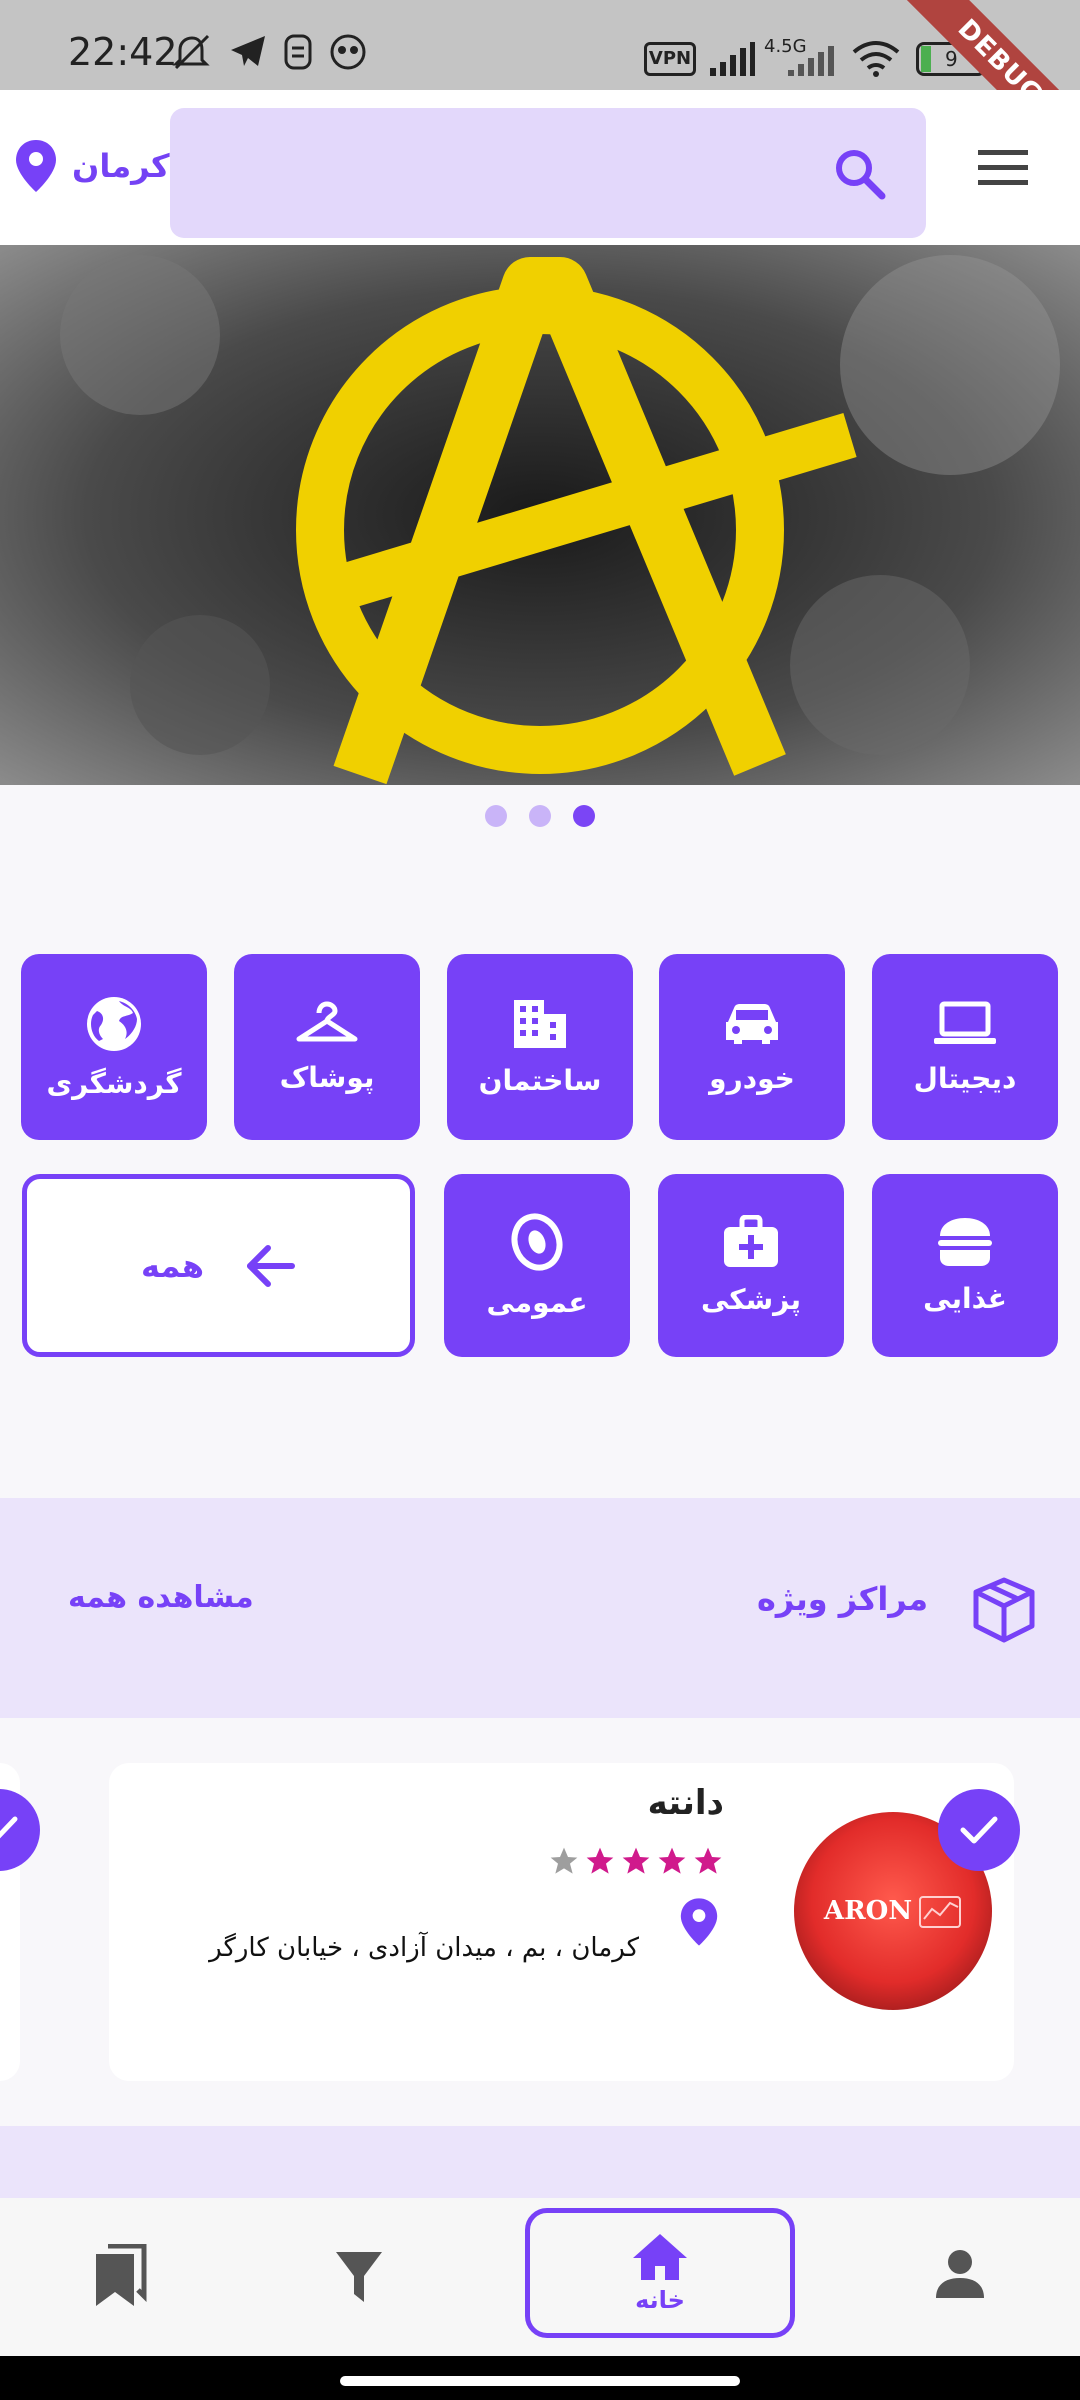 The height and width of the screenshot is (2400, 1080). I want to click on category-label: دیجیتال, so click(965, 1078).